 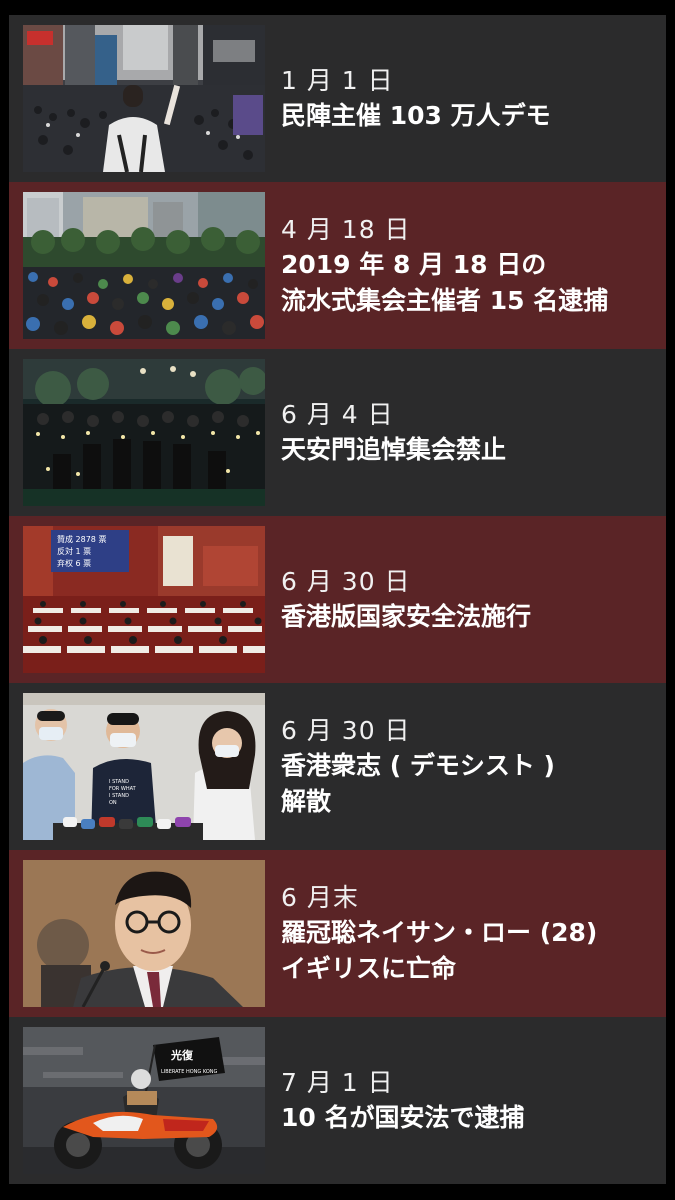 I want to click on event-headline: 解散, so click(x=306, y=801).